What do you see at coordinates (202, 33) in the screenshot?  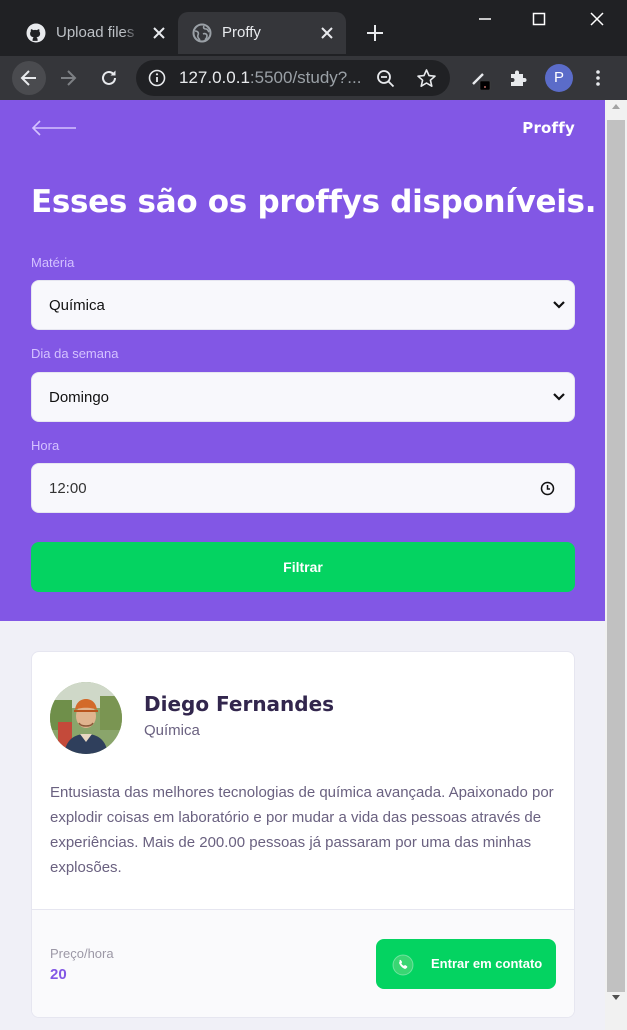 I see `globe-icon` at bounding box center [202, 33].